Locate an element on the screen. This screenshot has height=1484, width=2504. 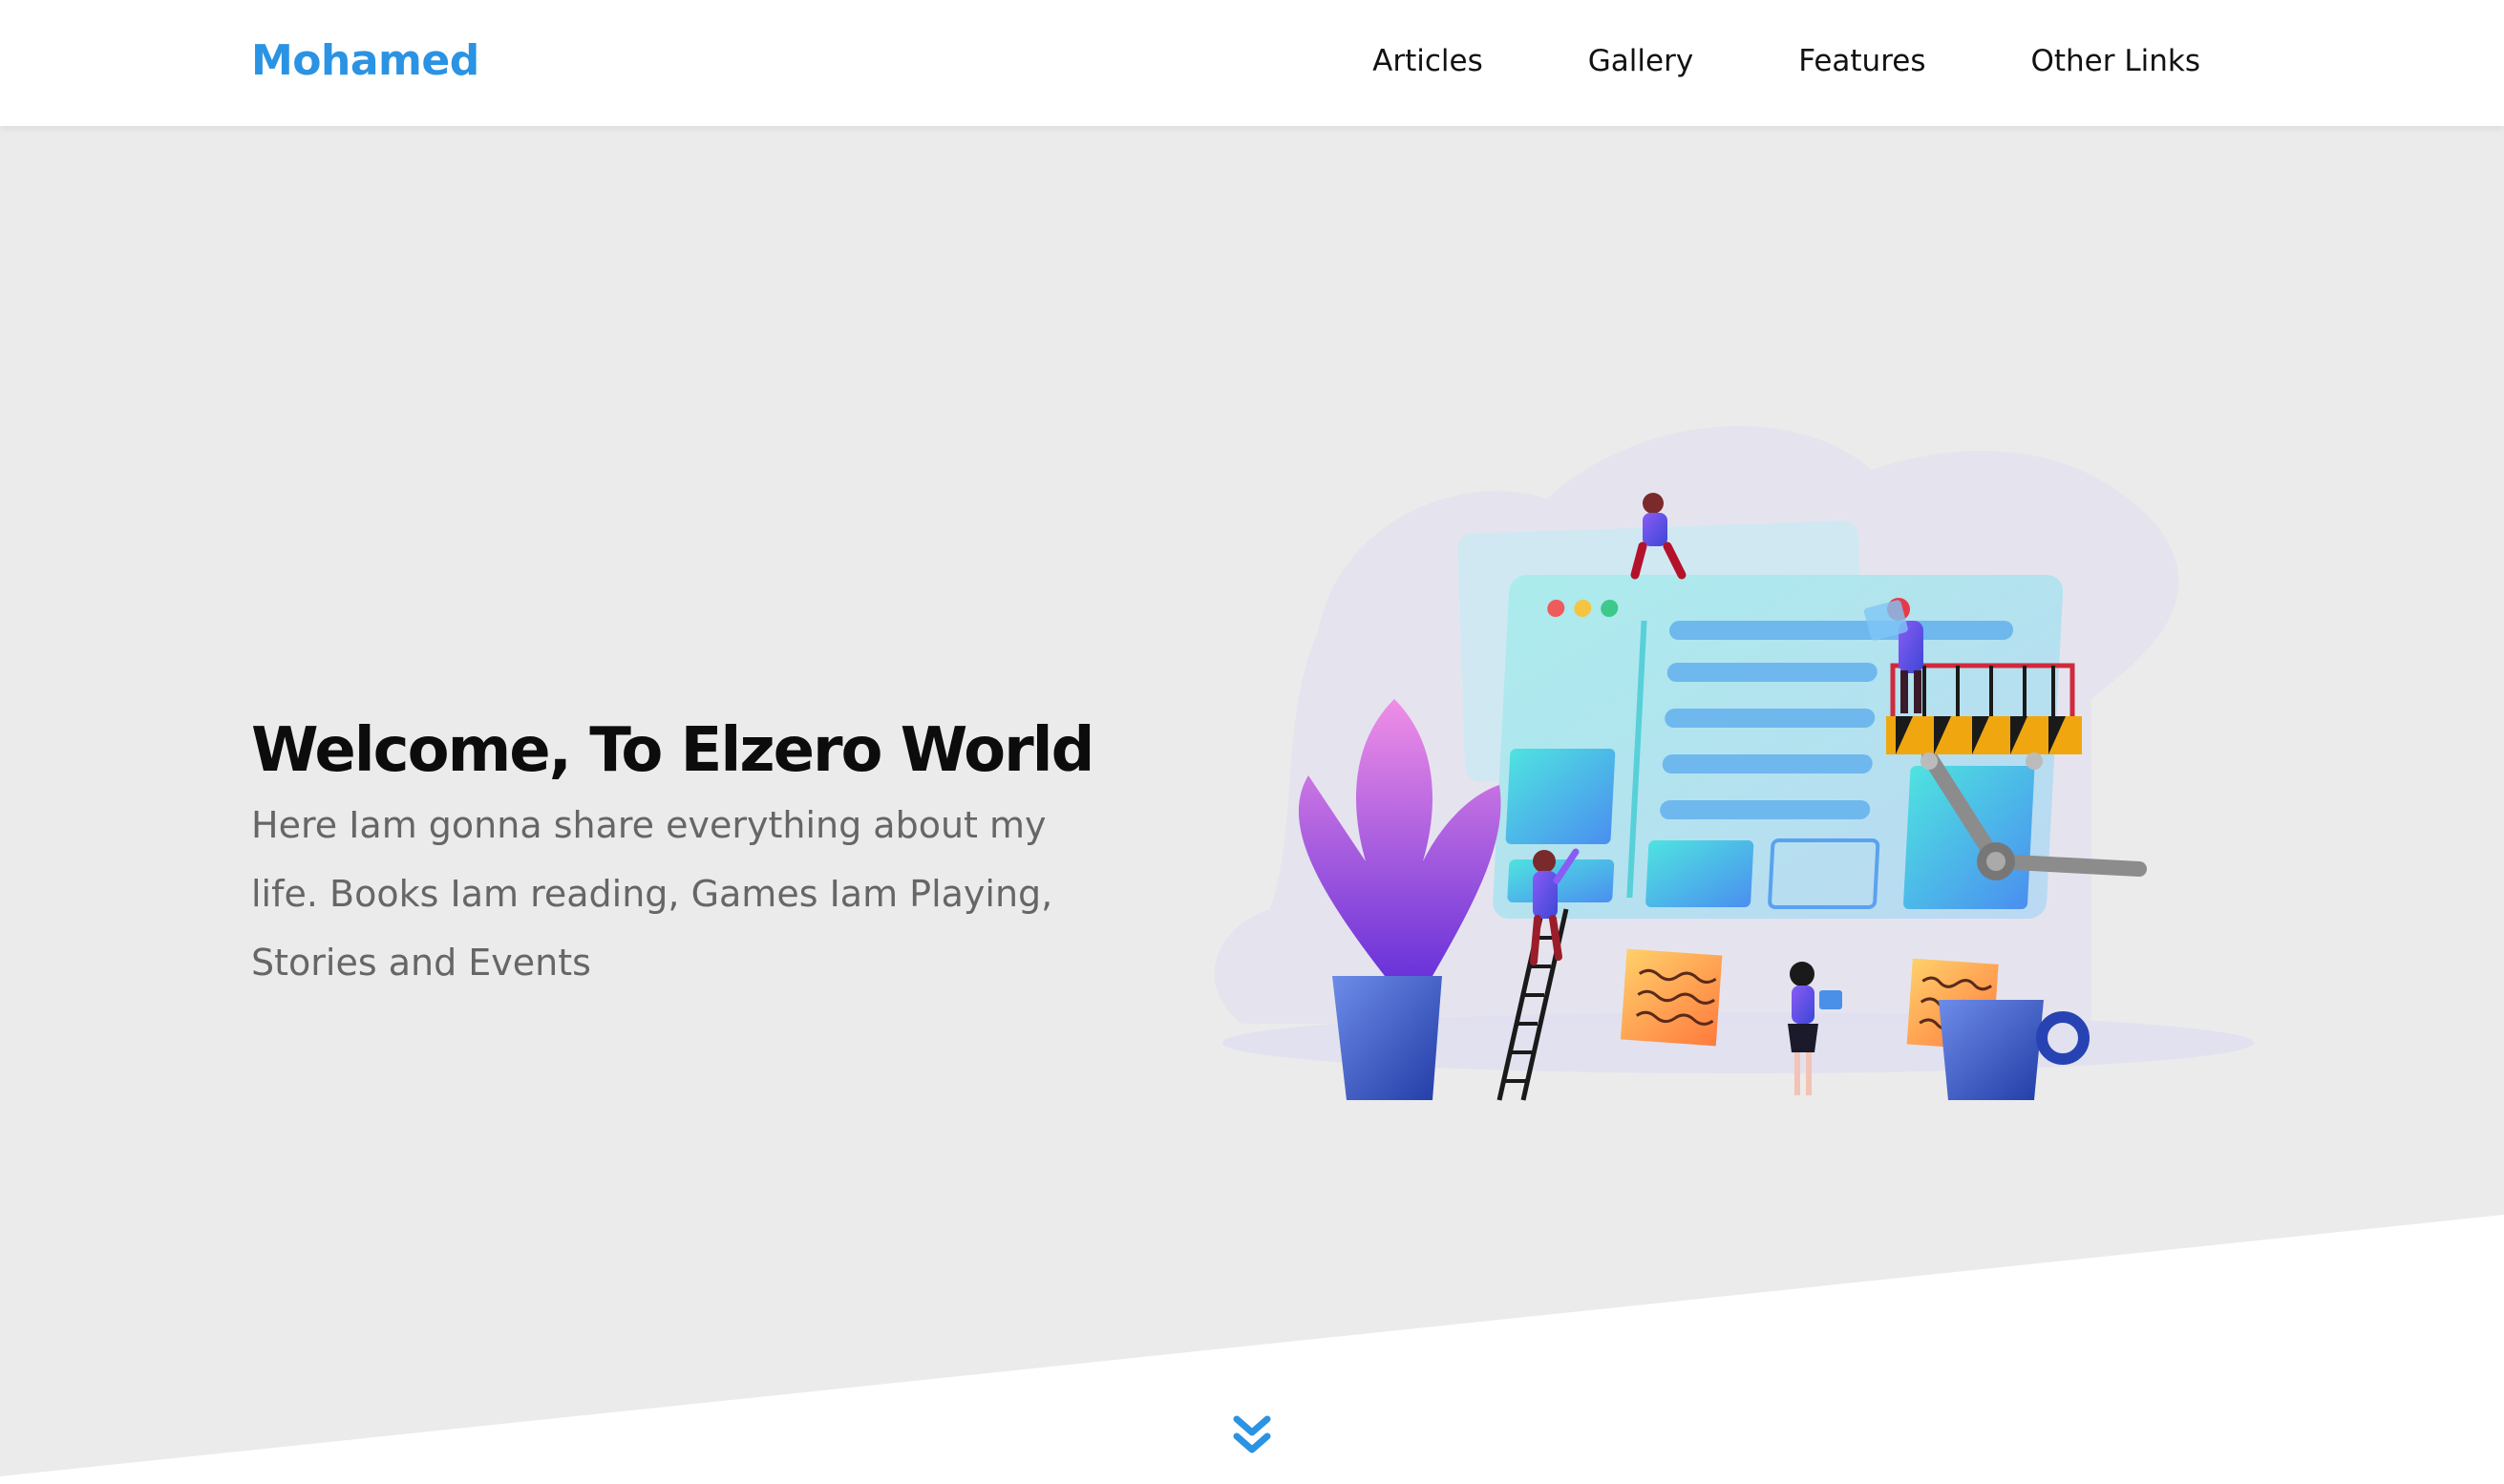
nav-link-articles: Articles is located at coordinates (1427, 61).